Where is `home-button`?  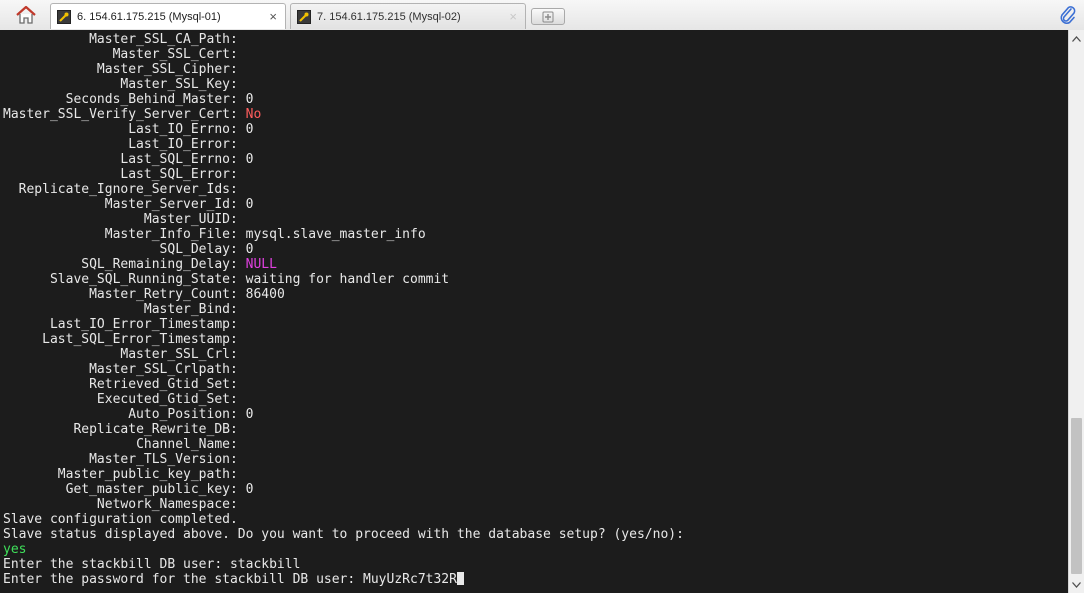
home-button is located at coordinates (26, 15).